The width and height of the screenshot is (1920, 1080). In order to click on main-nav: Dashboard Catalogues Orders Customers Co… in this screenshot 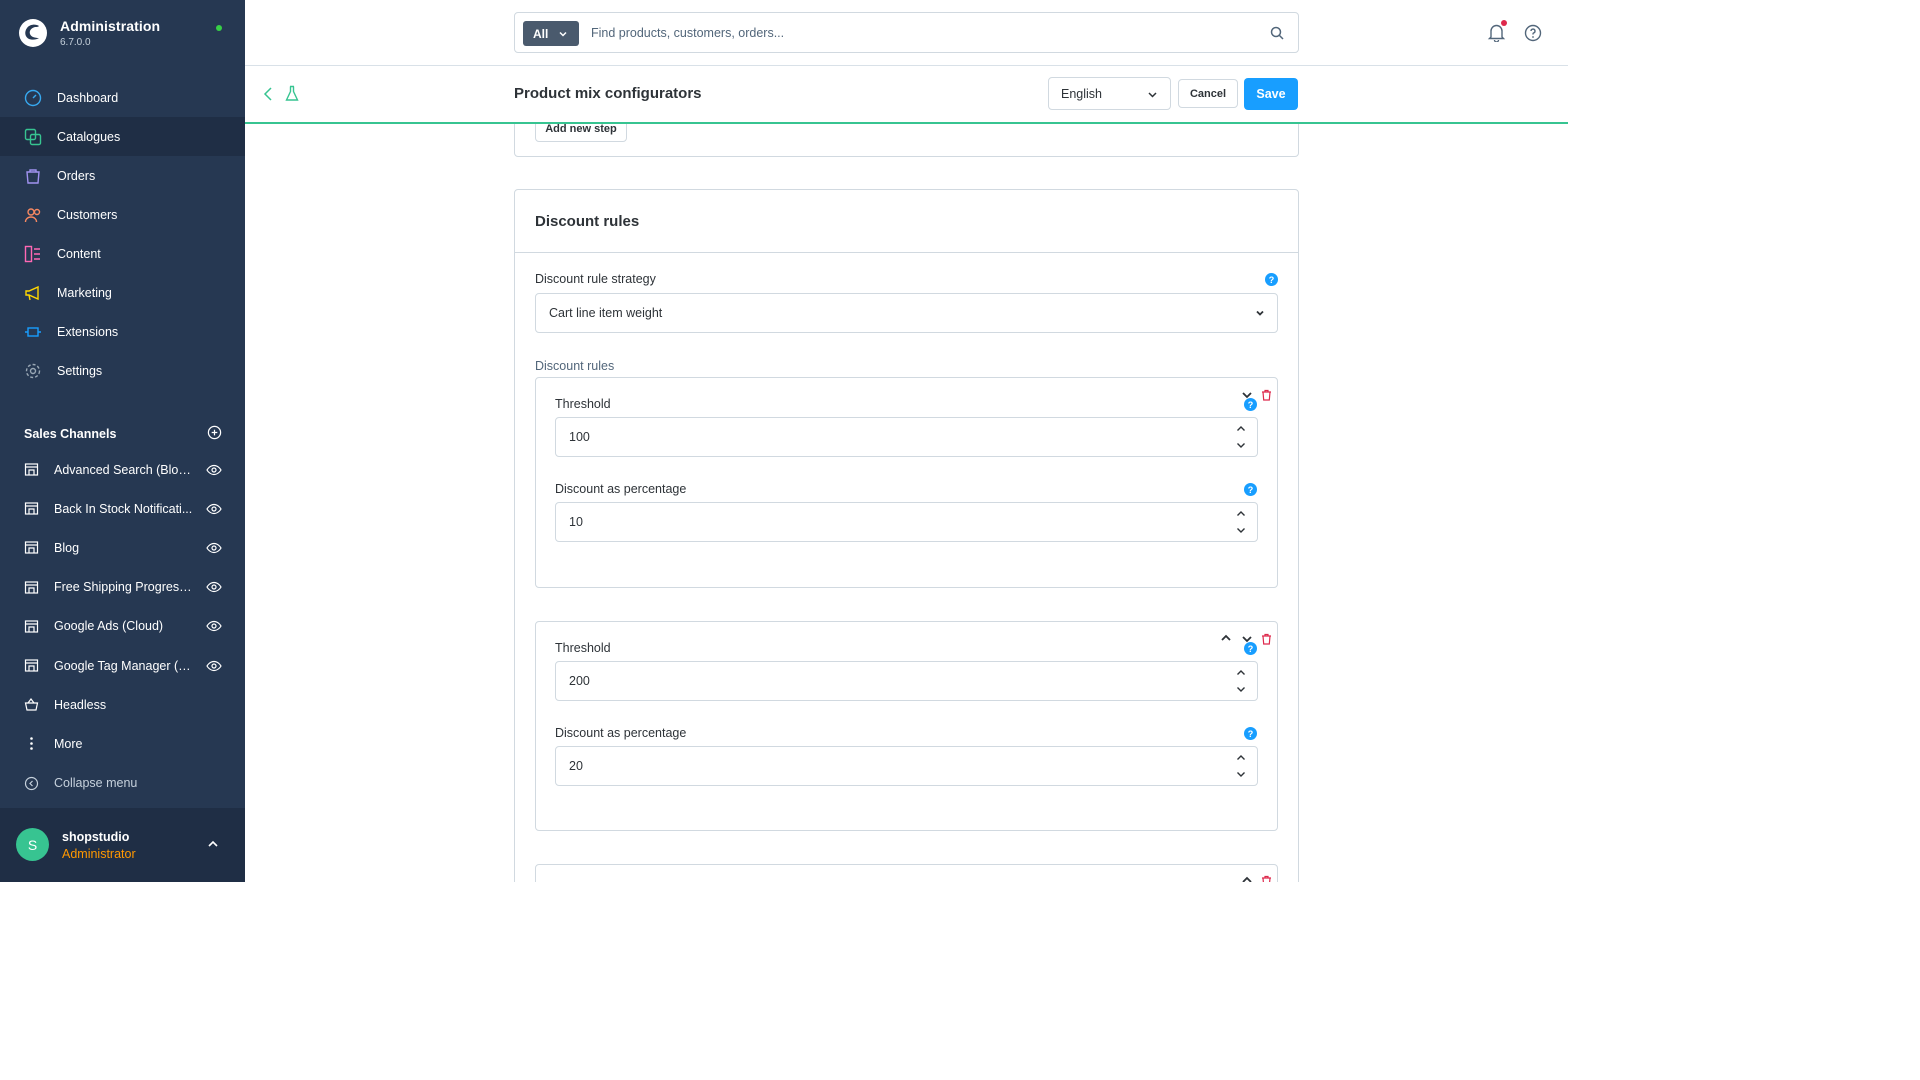, I will do `click(122, 234)`.